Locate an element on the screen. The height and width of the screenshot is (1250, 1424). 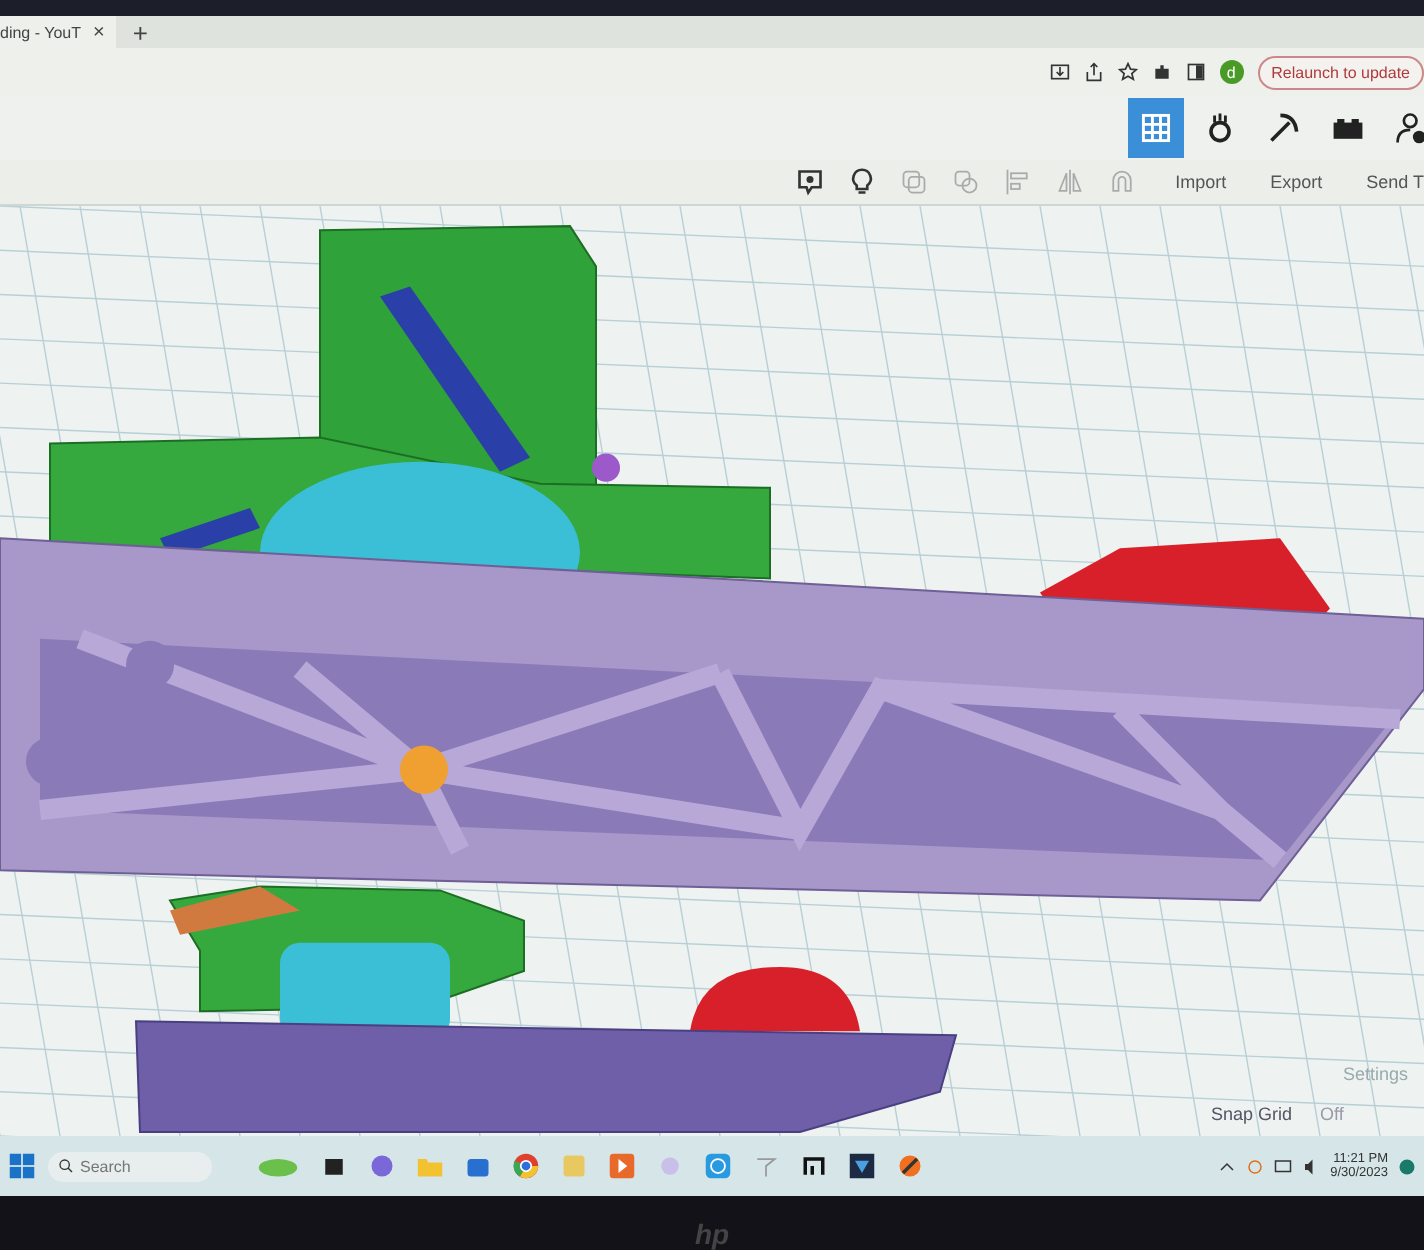
user-icon is located at coordinates (1409, 128).